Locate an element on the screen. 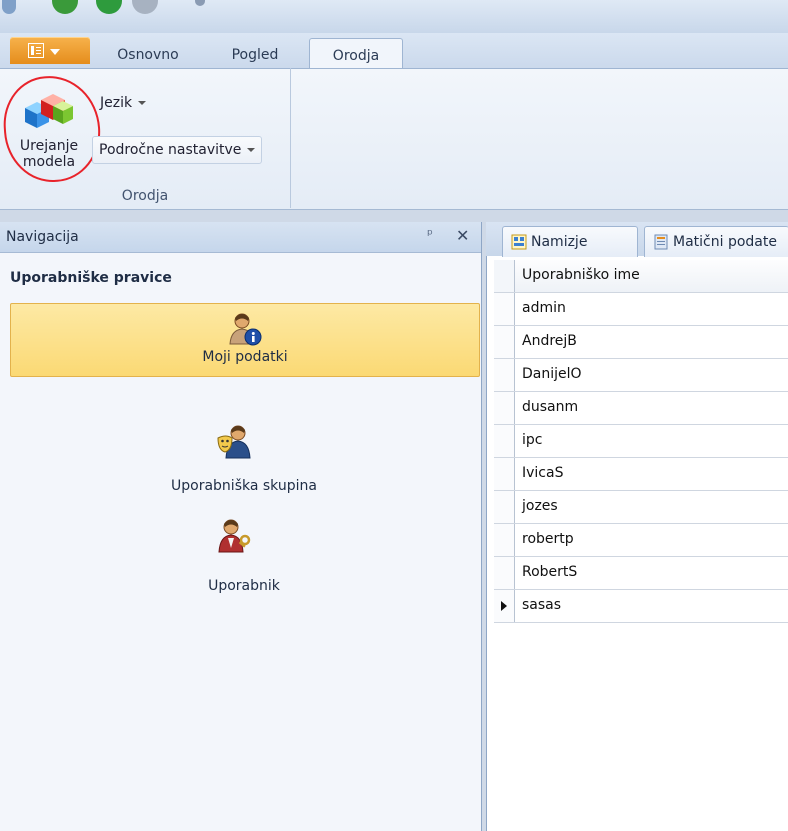  urejanje-modela-button: Urejanje modela is located at coordinates (49, 130).